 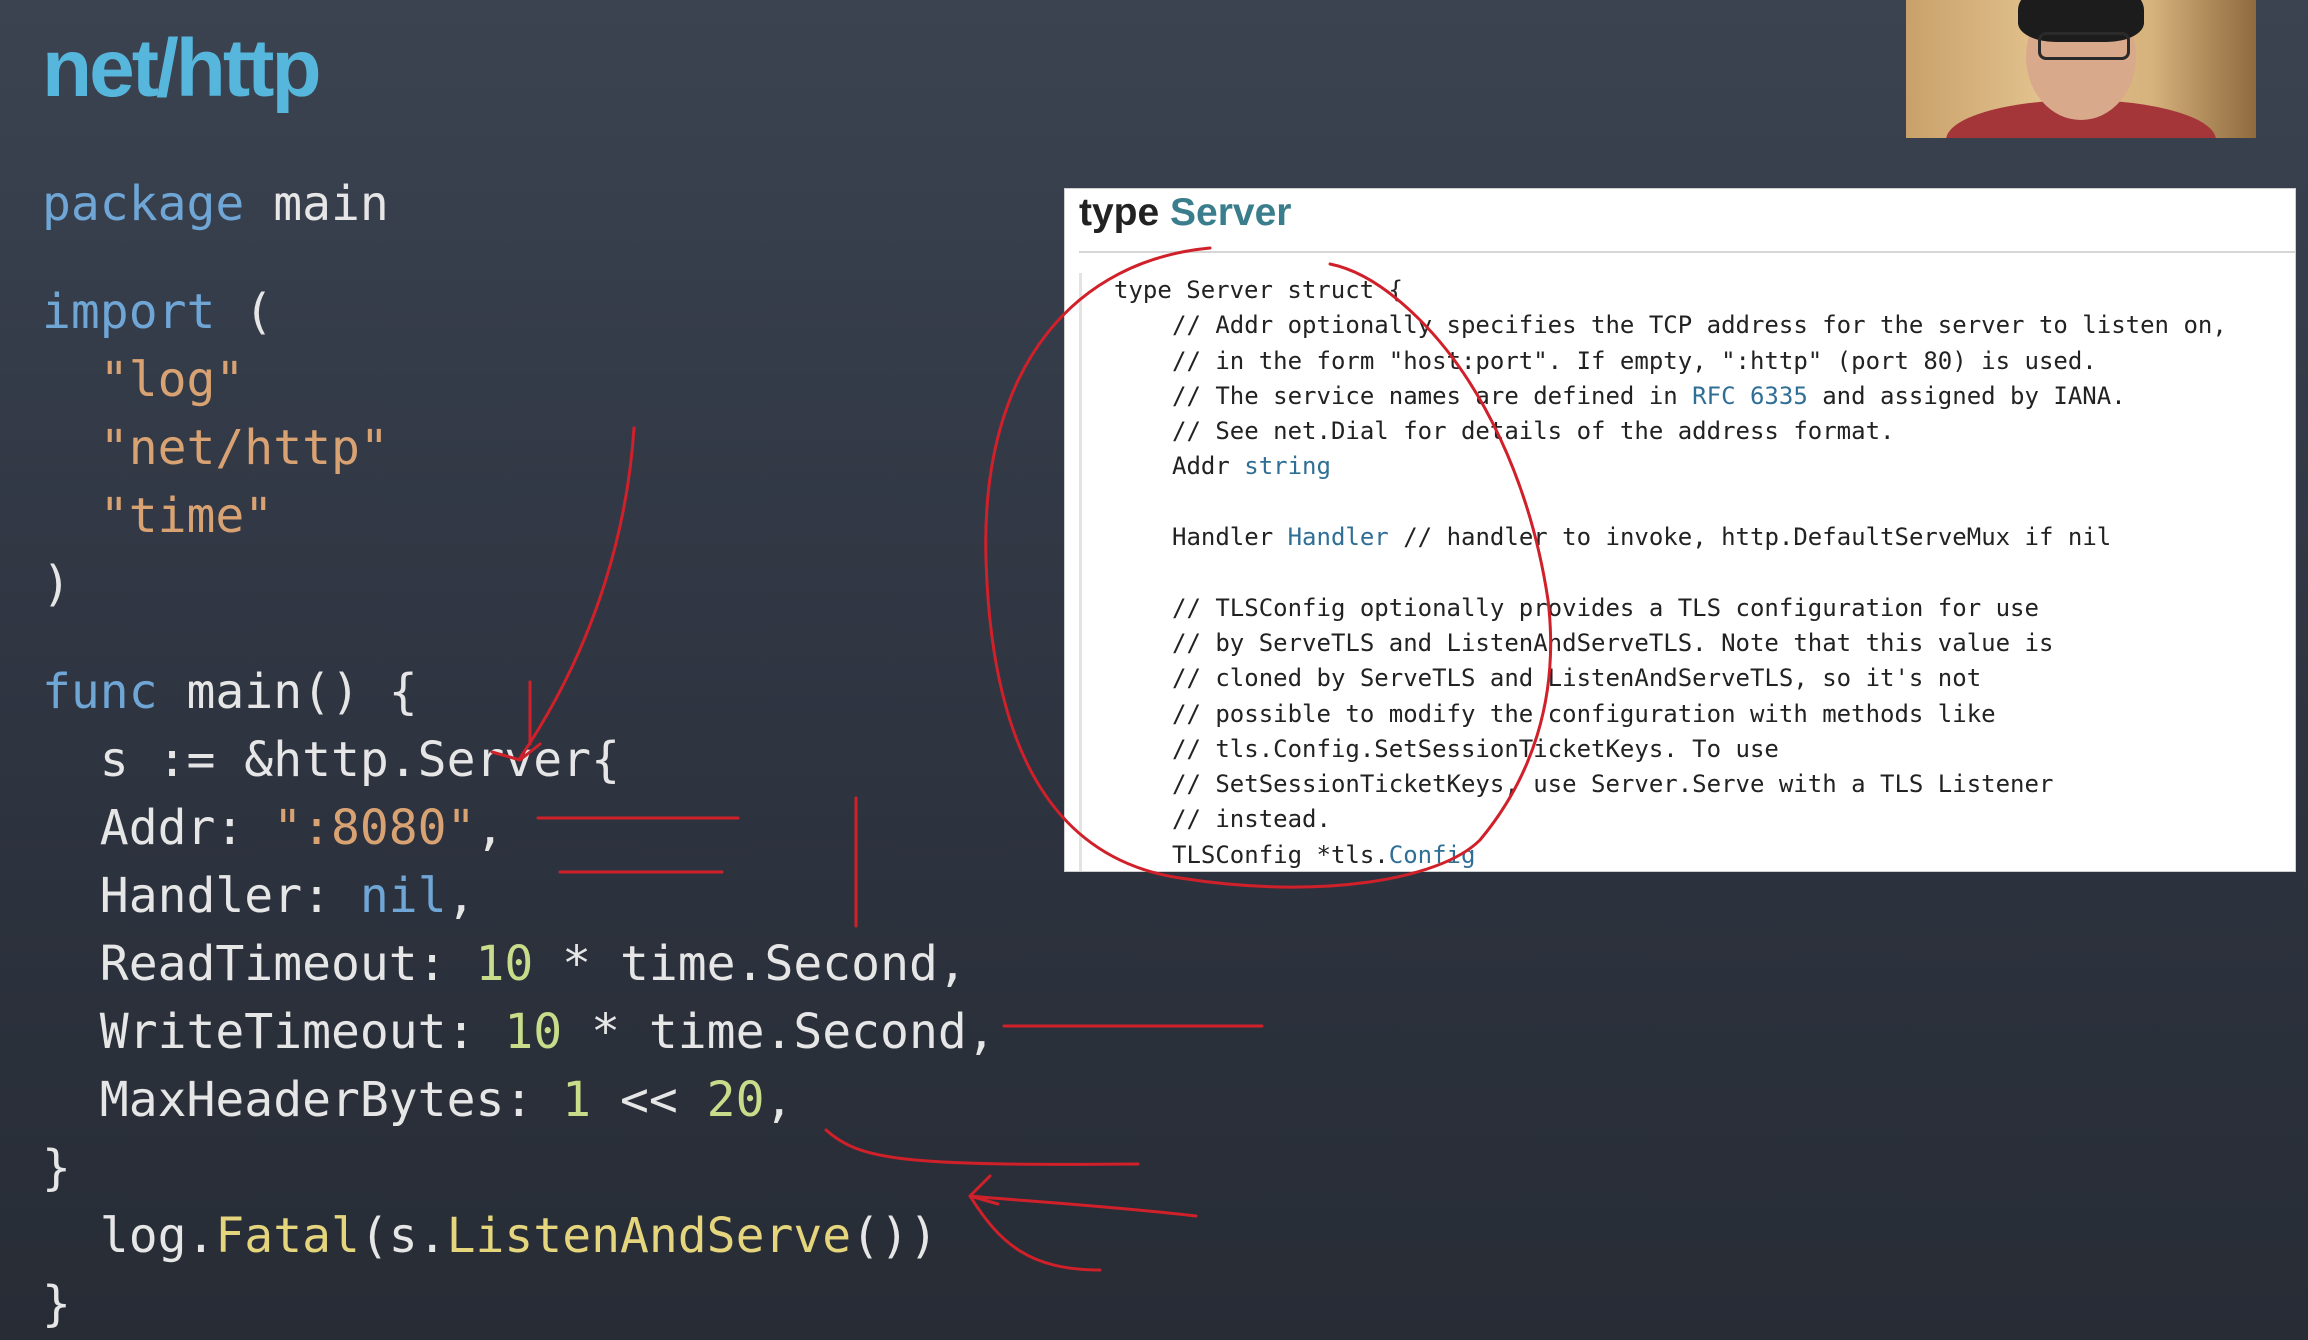 I want to click on write-timeout-num: 10, so click(x=533, y=1032).